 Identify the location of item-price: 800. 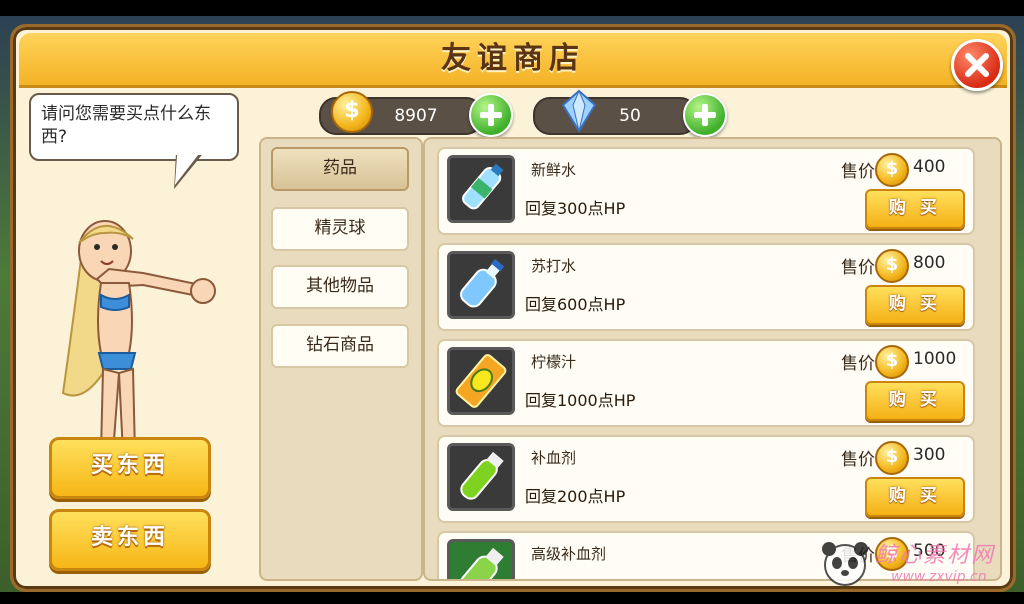
(929, 263).